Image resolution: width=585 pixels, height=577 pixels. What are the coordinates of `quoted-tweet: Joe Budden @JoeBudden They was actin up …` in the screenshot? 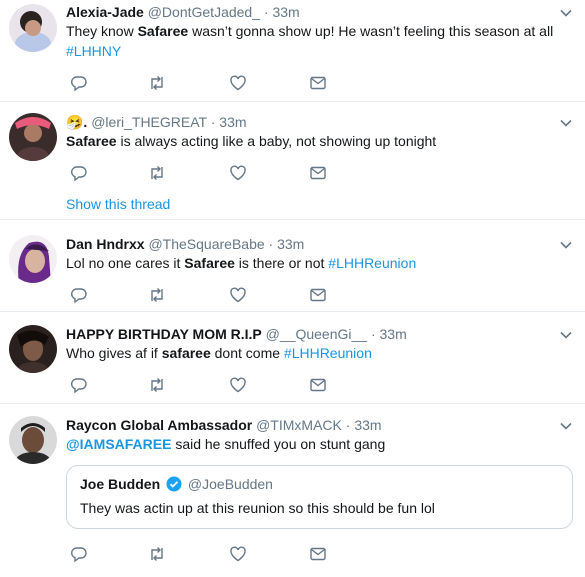 It's located at (319, 497).